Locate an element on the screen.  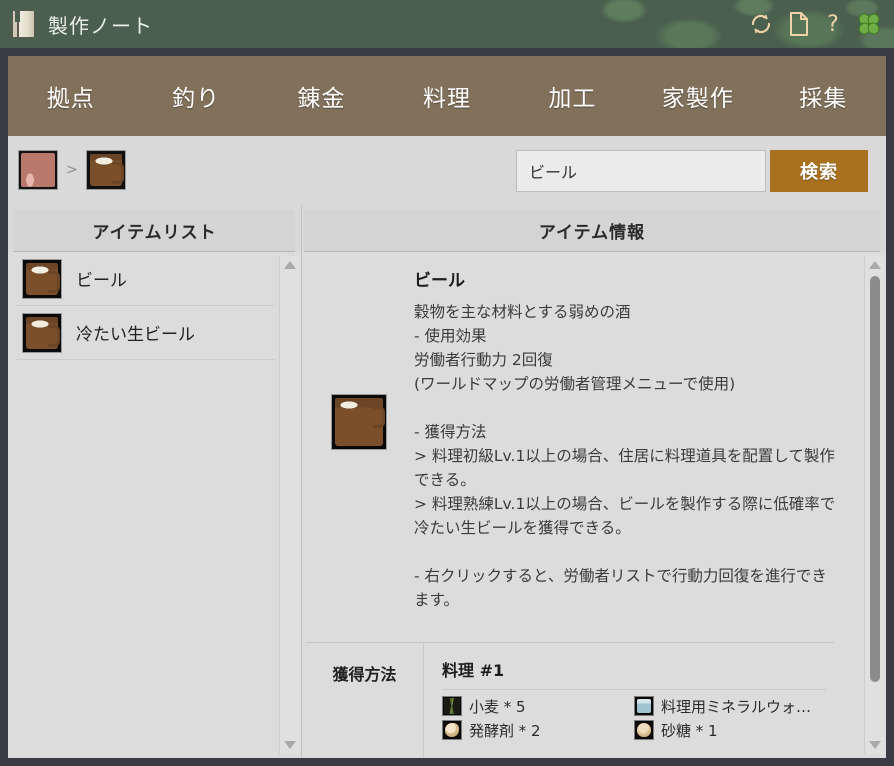
category-tabbar: 拠点 釣り 錬金 料理 加工 家製作 採集 is located at coordinates (447, 96).